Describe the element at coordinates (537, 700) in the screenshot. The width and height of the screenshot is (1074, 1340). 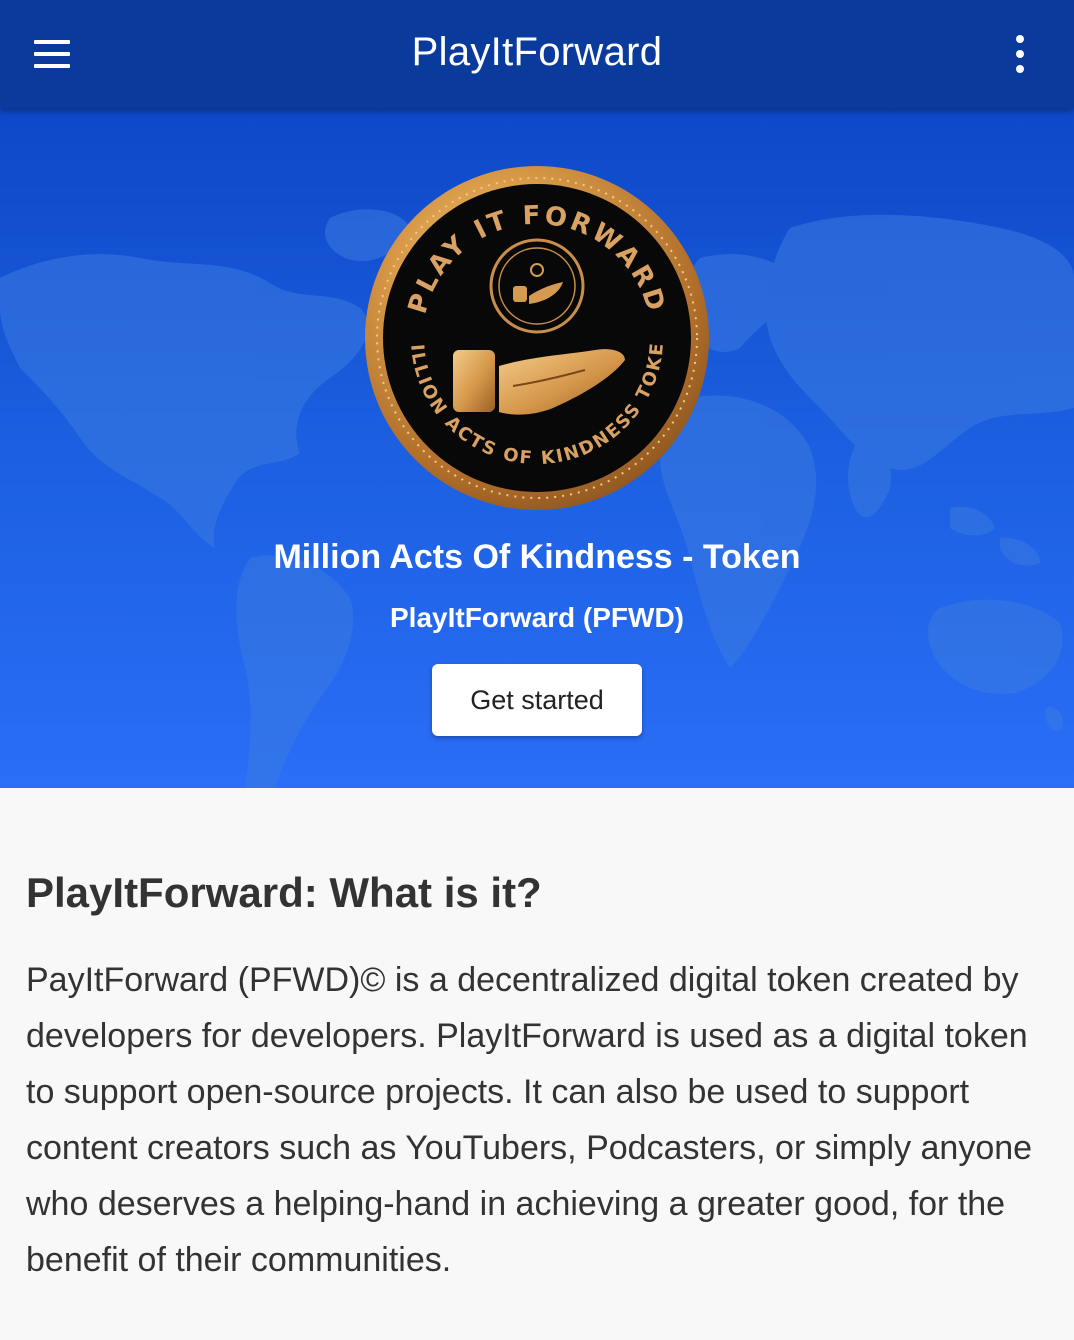
I see `get-started-button: Get started` at that location.